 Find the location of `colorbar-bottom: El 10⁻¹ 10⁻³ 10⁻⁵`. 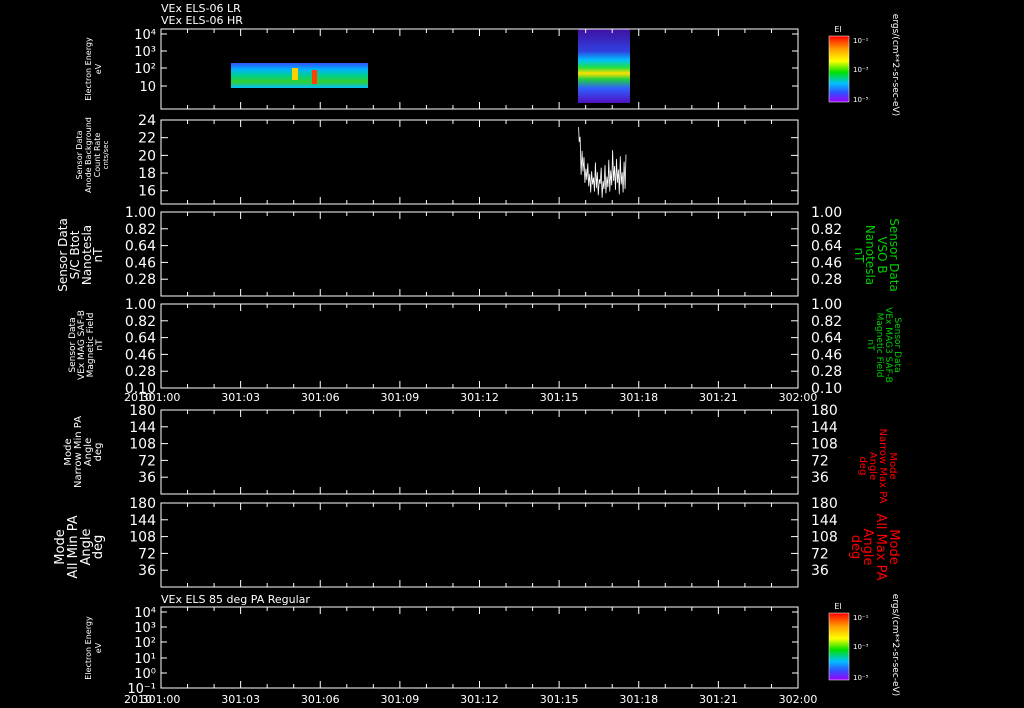

colorbar-bottom: El 10⁻¹ 10⁻³ 10⁻⁵ is located at coordinates (848, 642).